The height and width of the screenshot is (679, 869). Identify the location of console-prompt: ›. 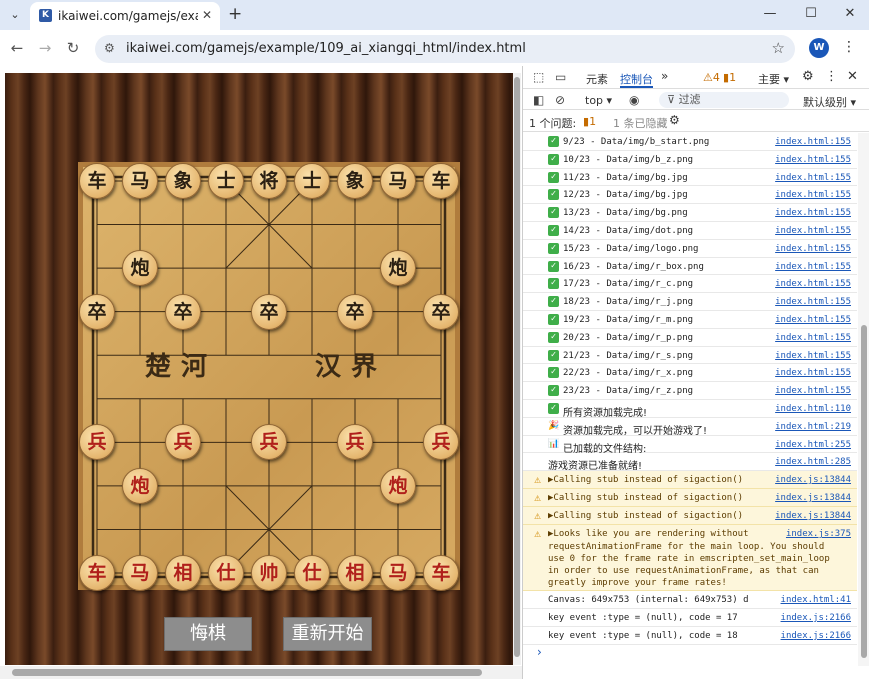
(539, 652).